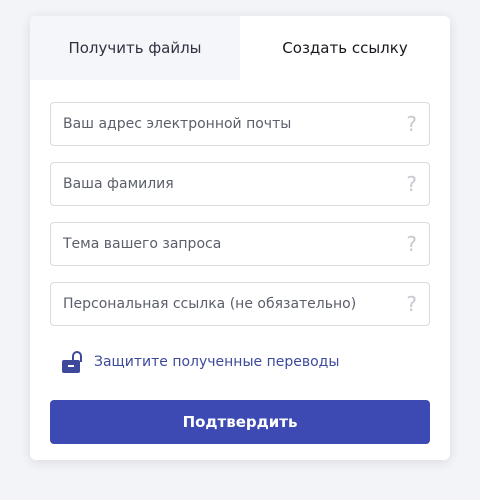 Image resolution: width=480 pixels, height=500 pixels. I want to click on tab-receive-files: Получить файлы, so click(135, 48).